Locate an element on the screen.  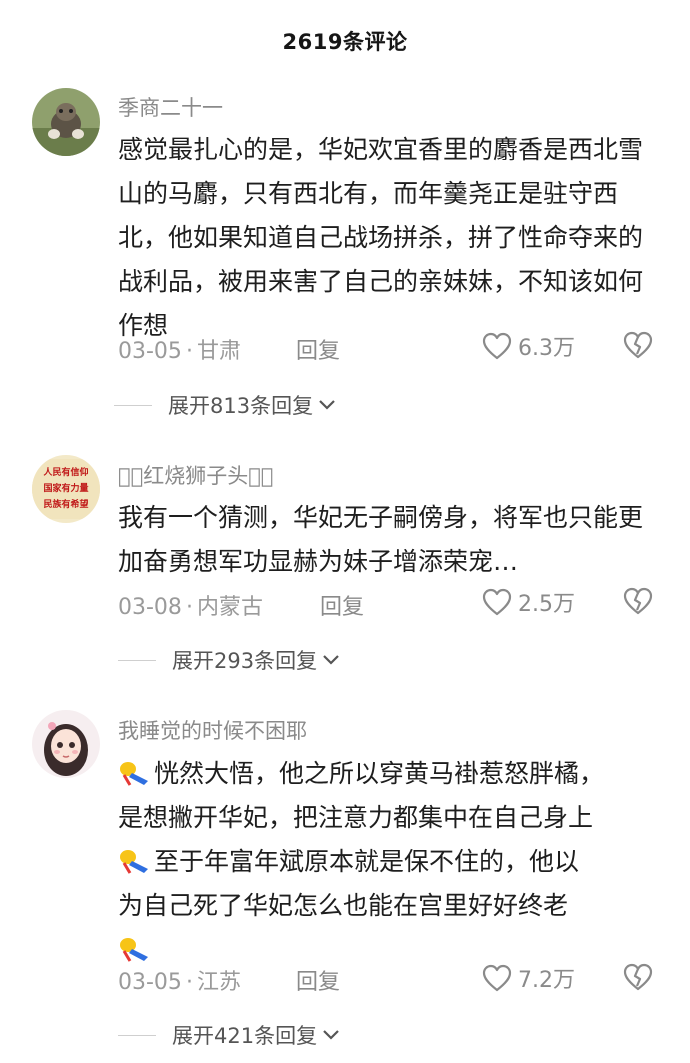
comment-count-title: 2619条评论 is located at coordinates (345, 42).